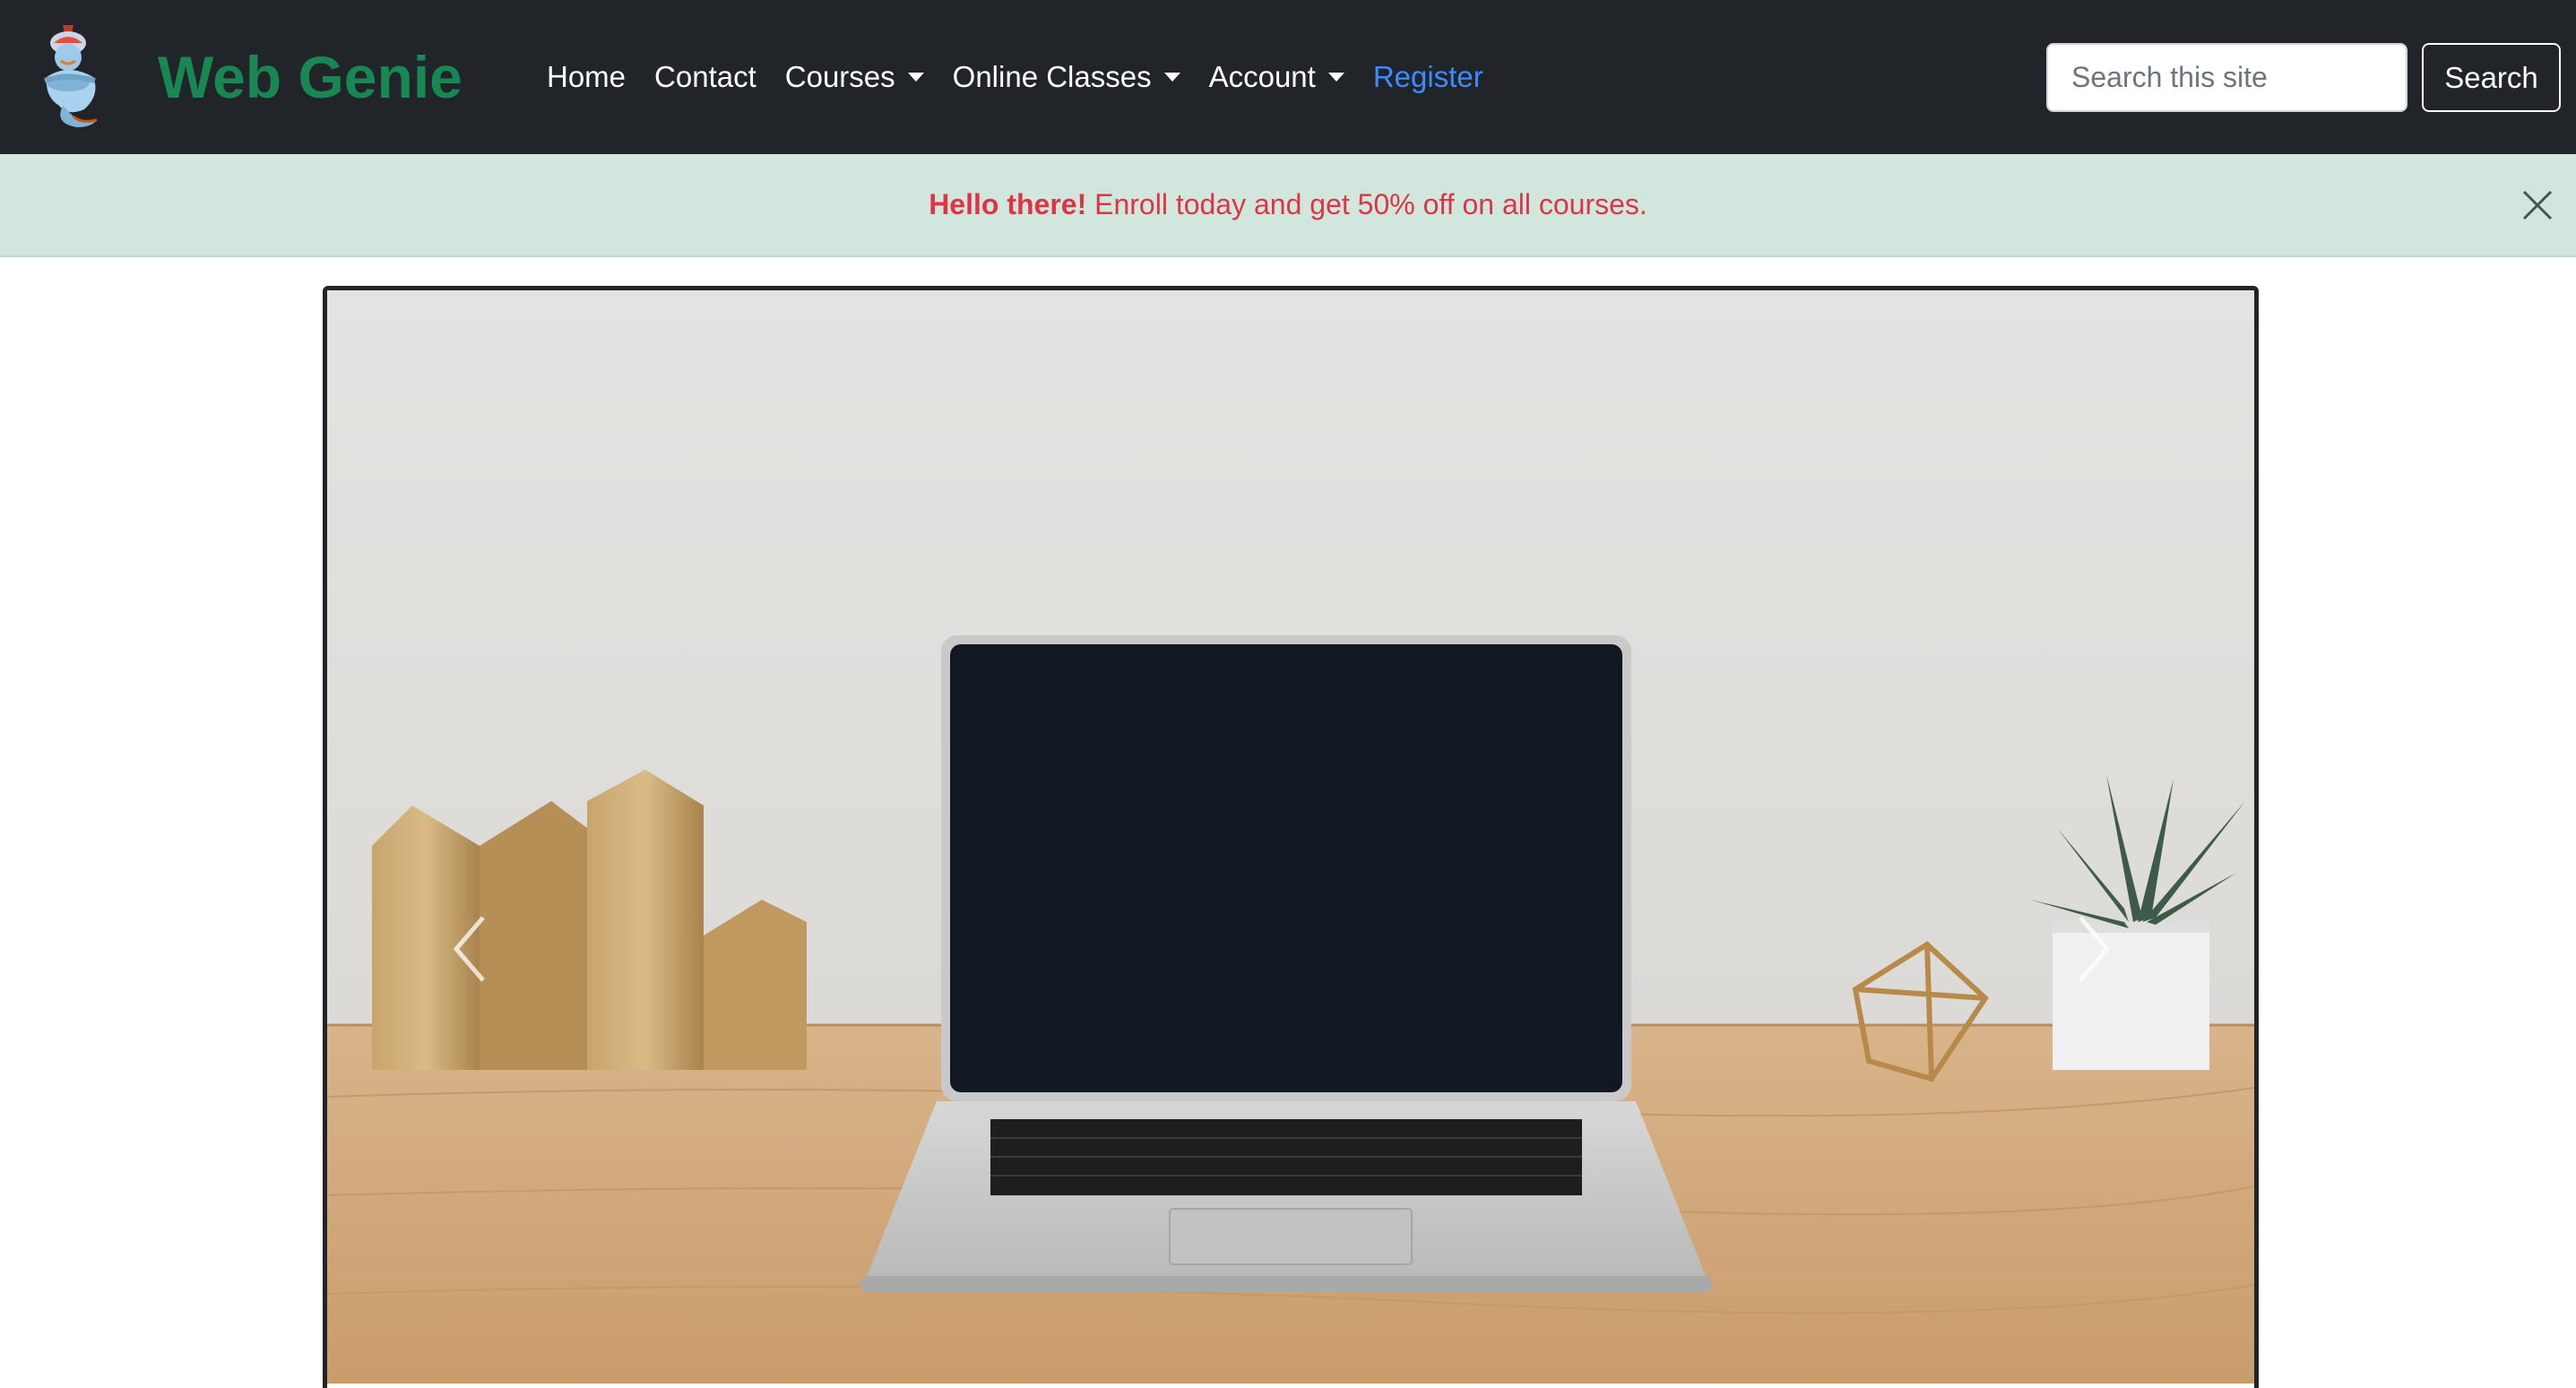 Image resolution: width=2576 pixels, height=1388 pixels. Describe the element at coordinates (2491, 77) in the screenshot. I see `search-button: Search` at that location.